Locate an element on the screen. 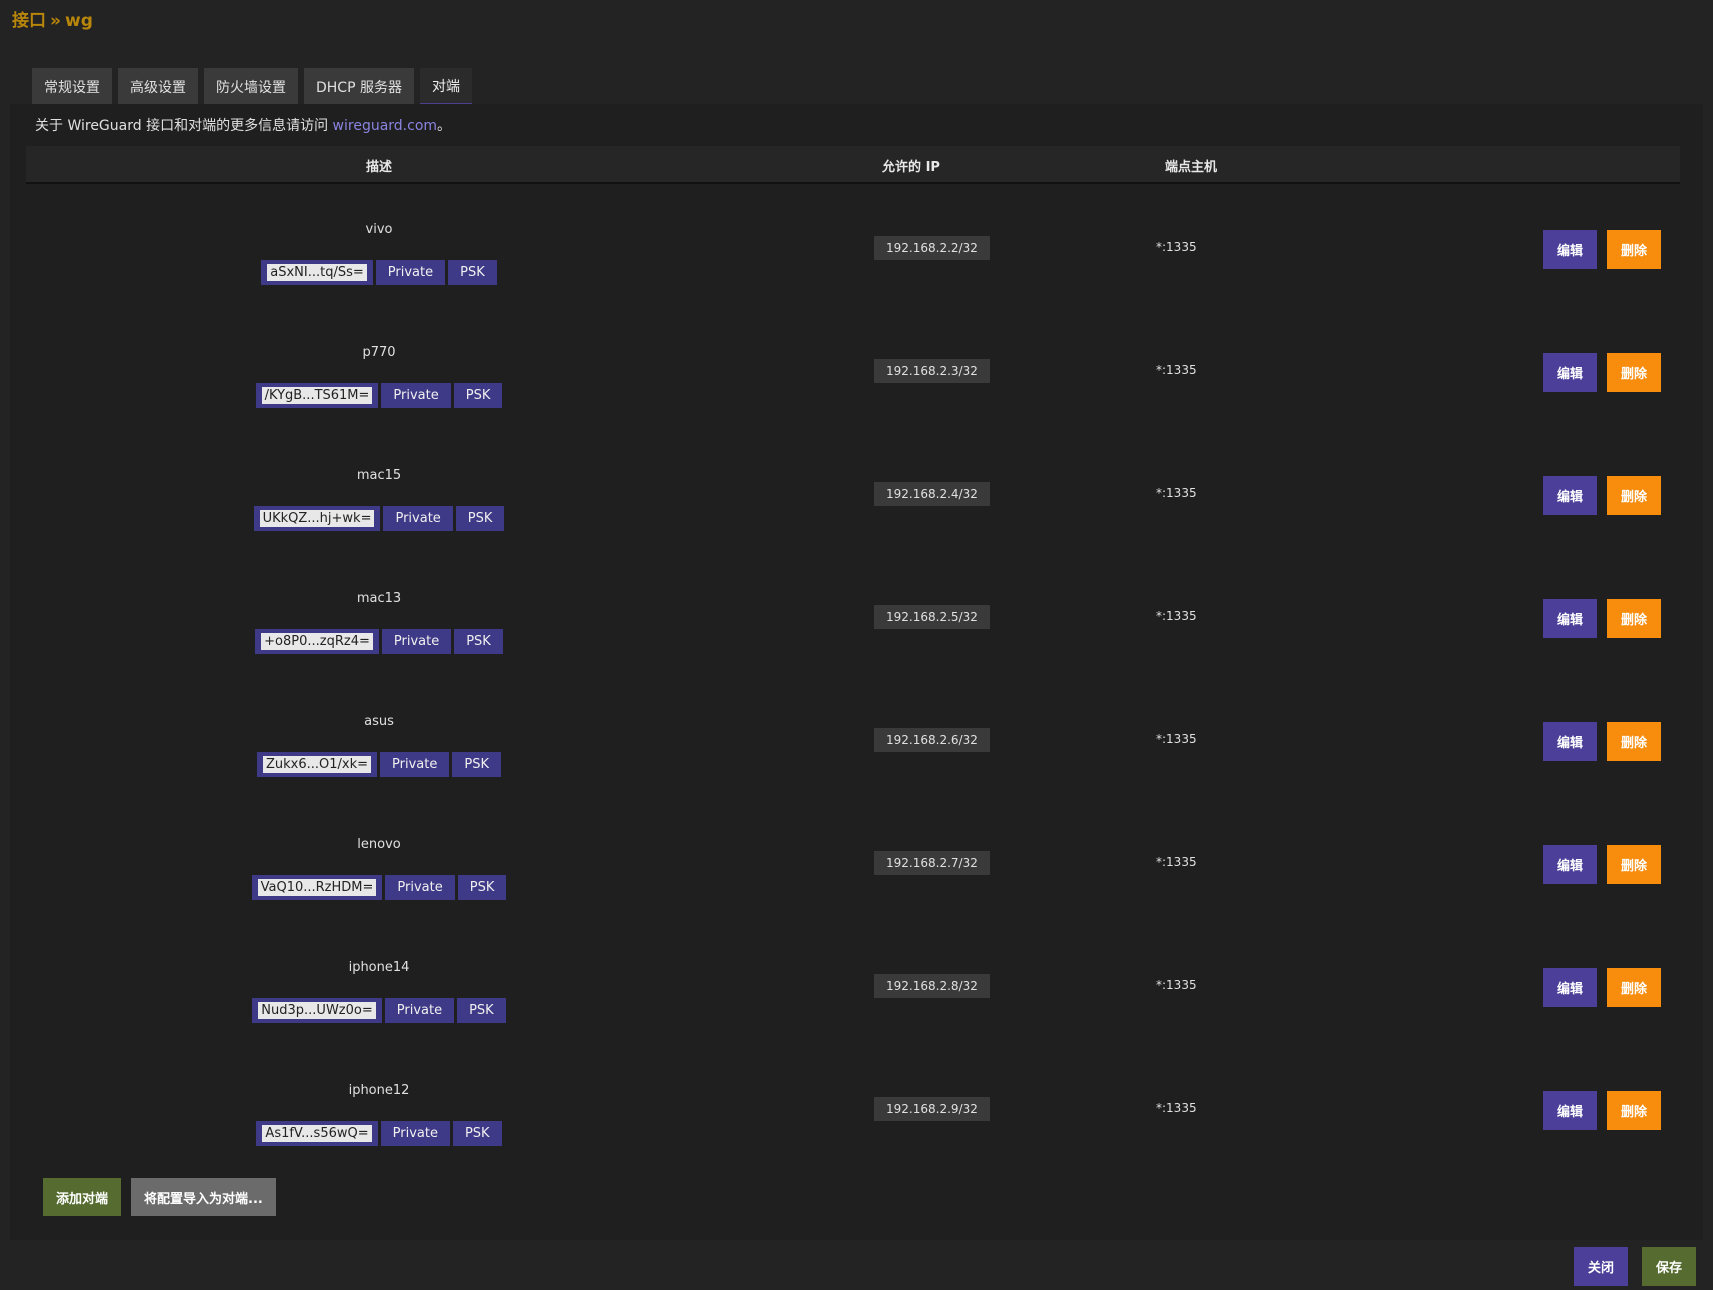 This screenshot has height=1290, width=1713. public-key-text: Nud3p...UWz0o= is located at coordinates (317, 1010).